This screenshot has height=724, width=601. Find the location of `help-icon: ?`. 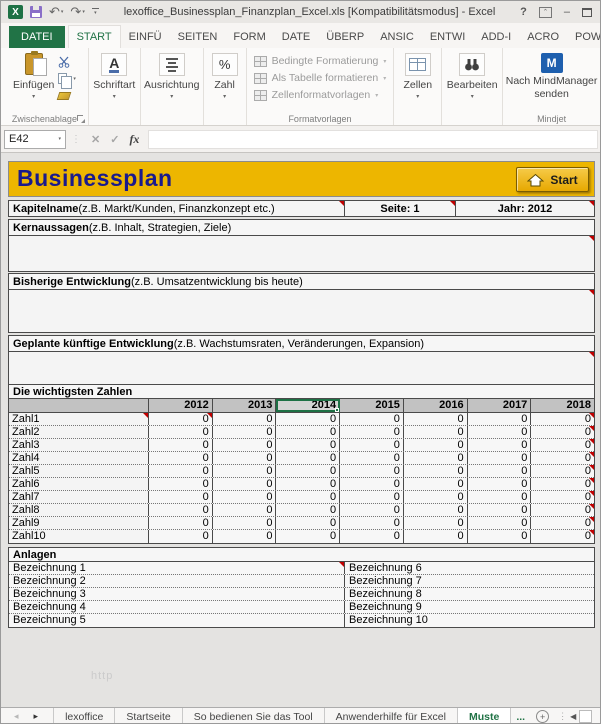

help-icon: ? is located at coordinates (523, 12).